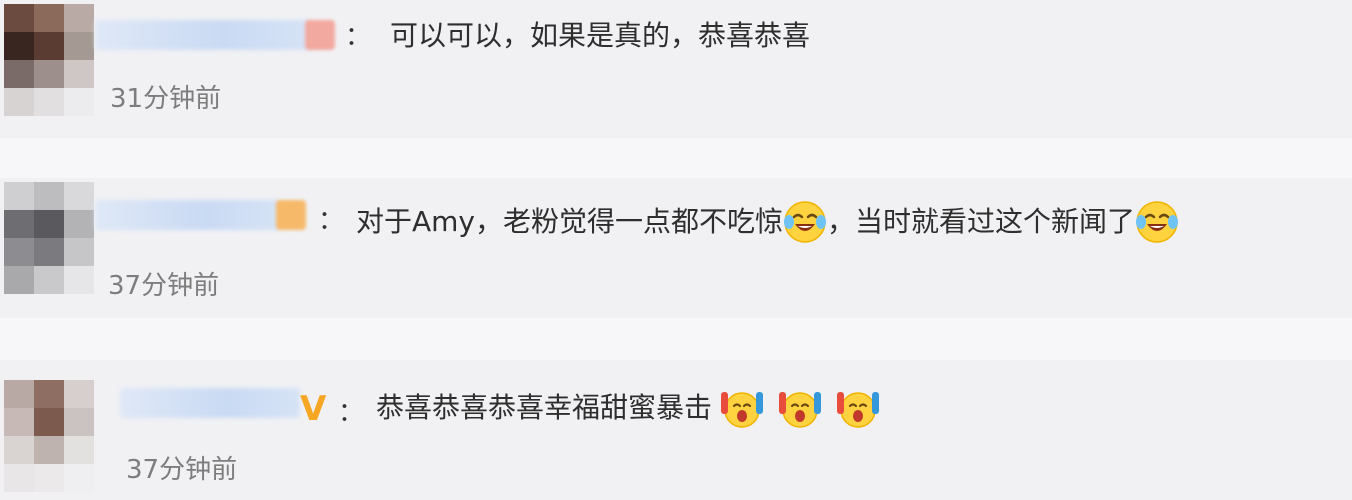  What do you see at coordinates (166, 99) in the screenshot?
I see `comment-time: 31分钟前` at bounding box center [166, 99].